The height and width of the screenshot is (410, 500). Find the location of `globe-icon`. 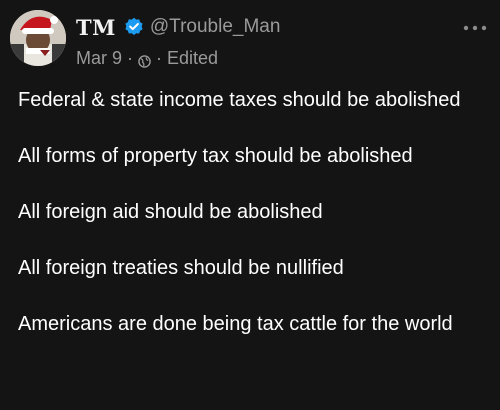

globe-icon is located at coordinates (144, 60).